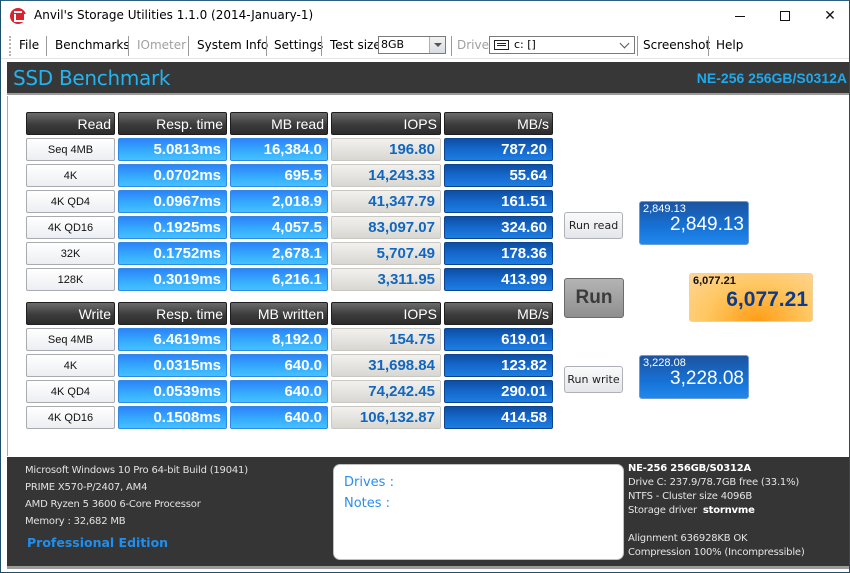  Describe the element at coordinates (86, 487) in the screenshot. I see `motherboard-info: PRIME X570-P/2407, AM4` at that location.